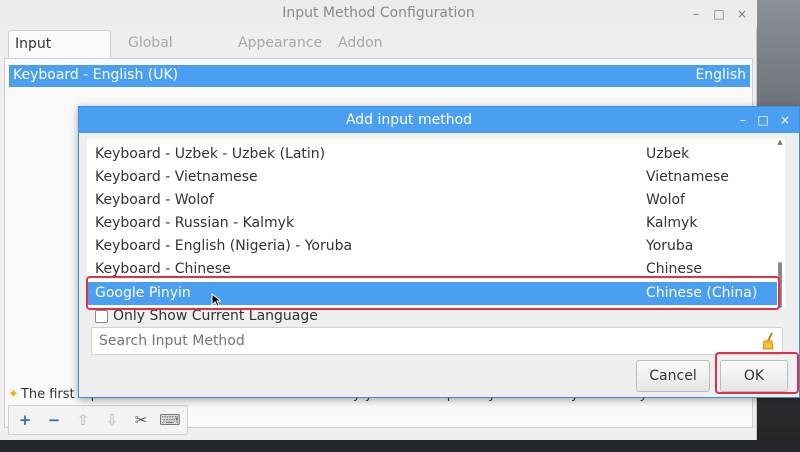 This screenshot has height=452, width=800. What do you see at coordinates (176, 177) in the screenshot?
I see `list-item-name: Keyboard - Vietnamese` at bounding box center [176, 177].